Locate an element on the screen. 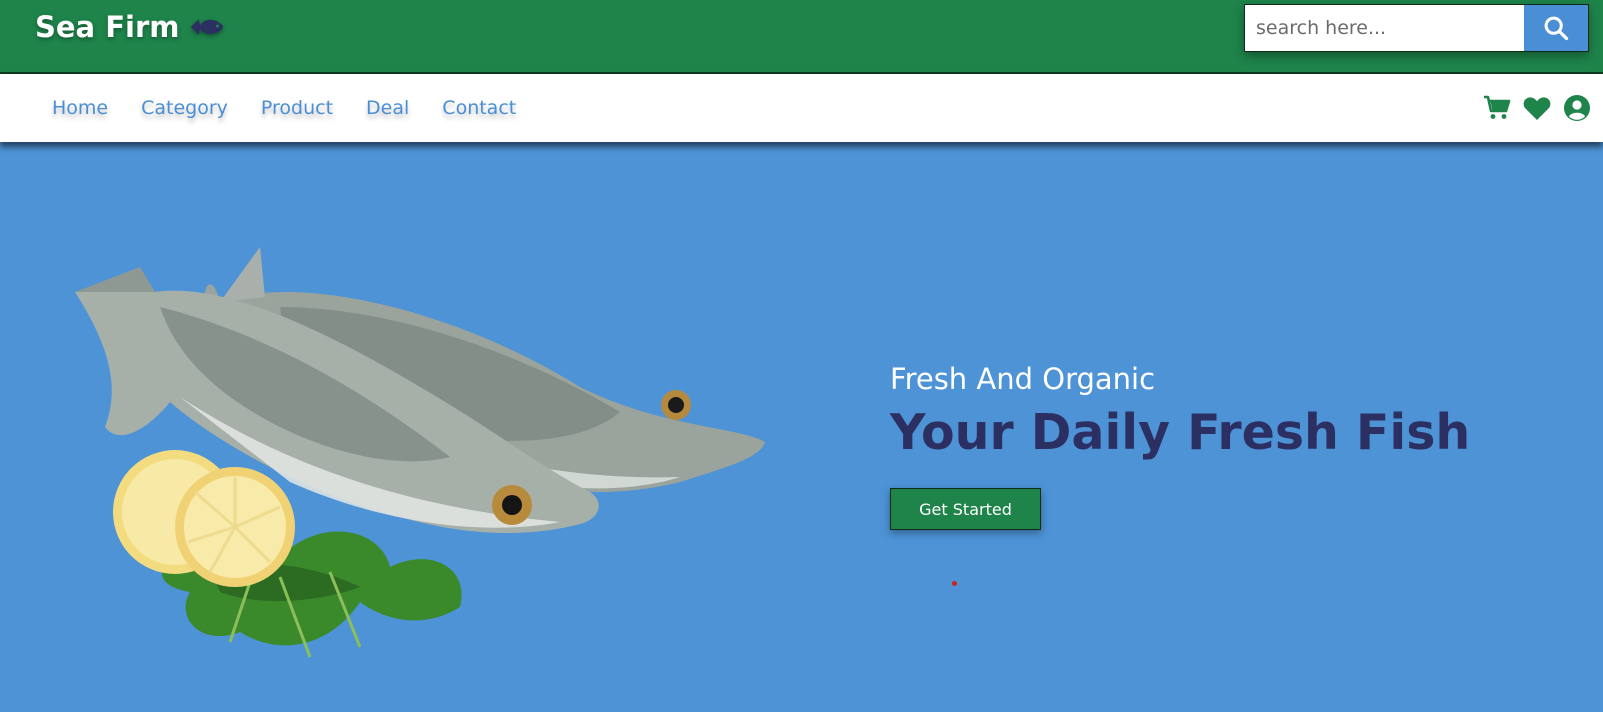 The image size is (1603, 712). lemon-slices is located at coordinates (204, 518).